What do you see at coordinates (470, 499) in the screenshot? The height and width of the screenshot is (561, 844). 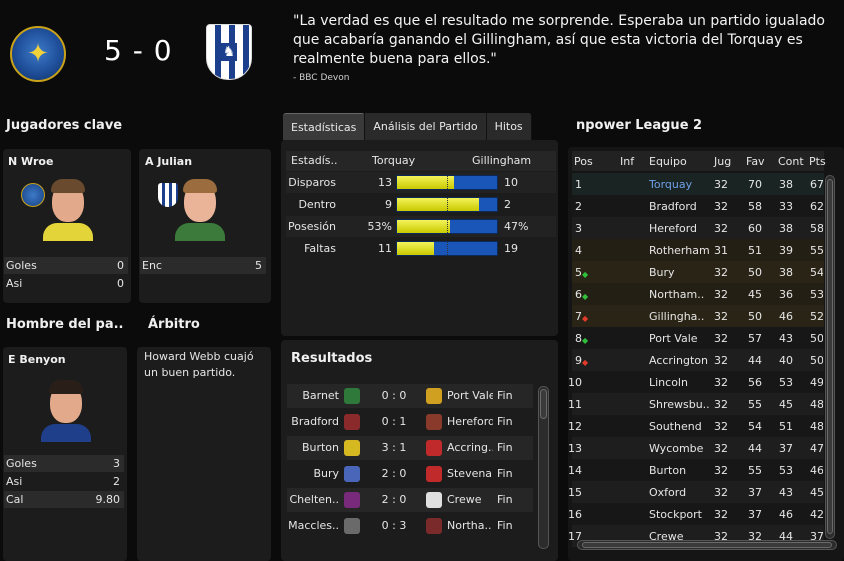 I see `result-away-team: Crewe` at bounding box center [470, 499].